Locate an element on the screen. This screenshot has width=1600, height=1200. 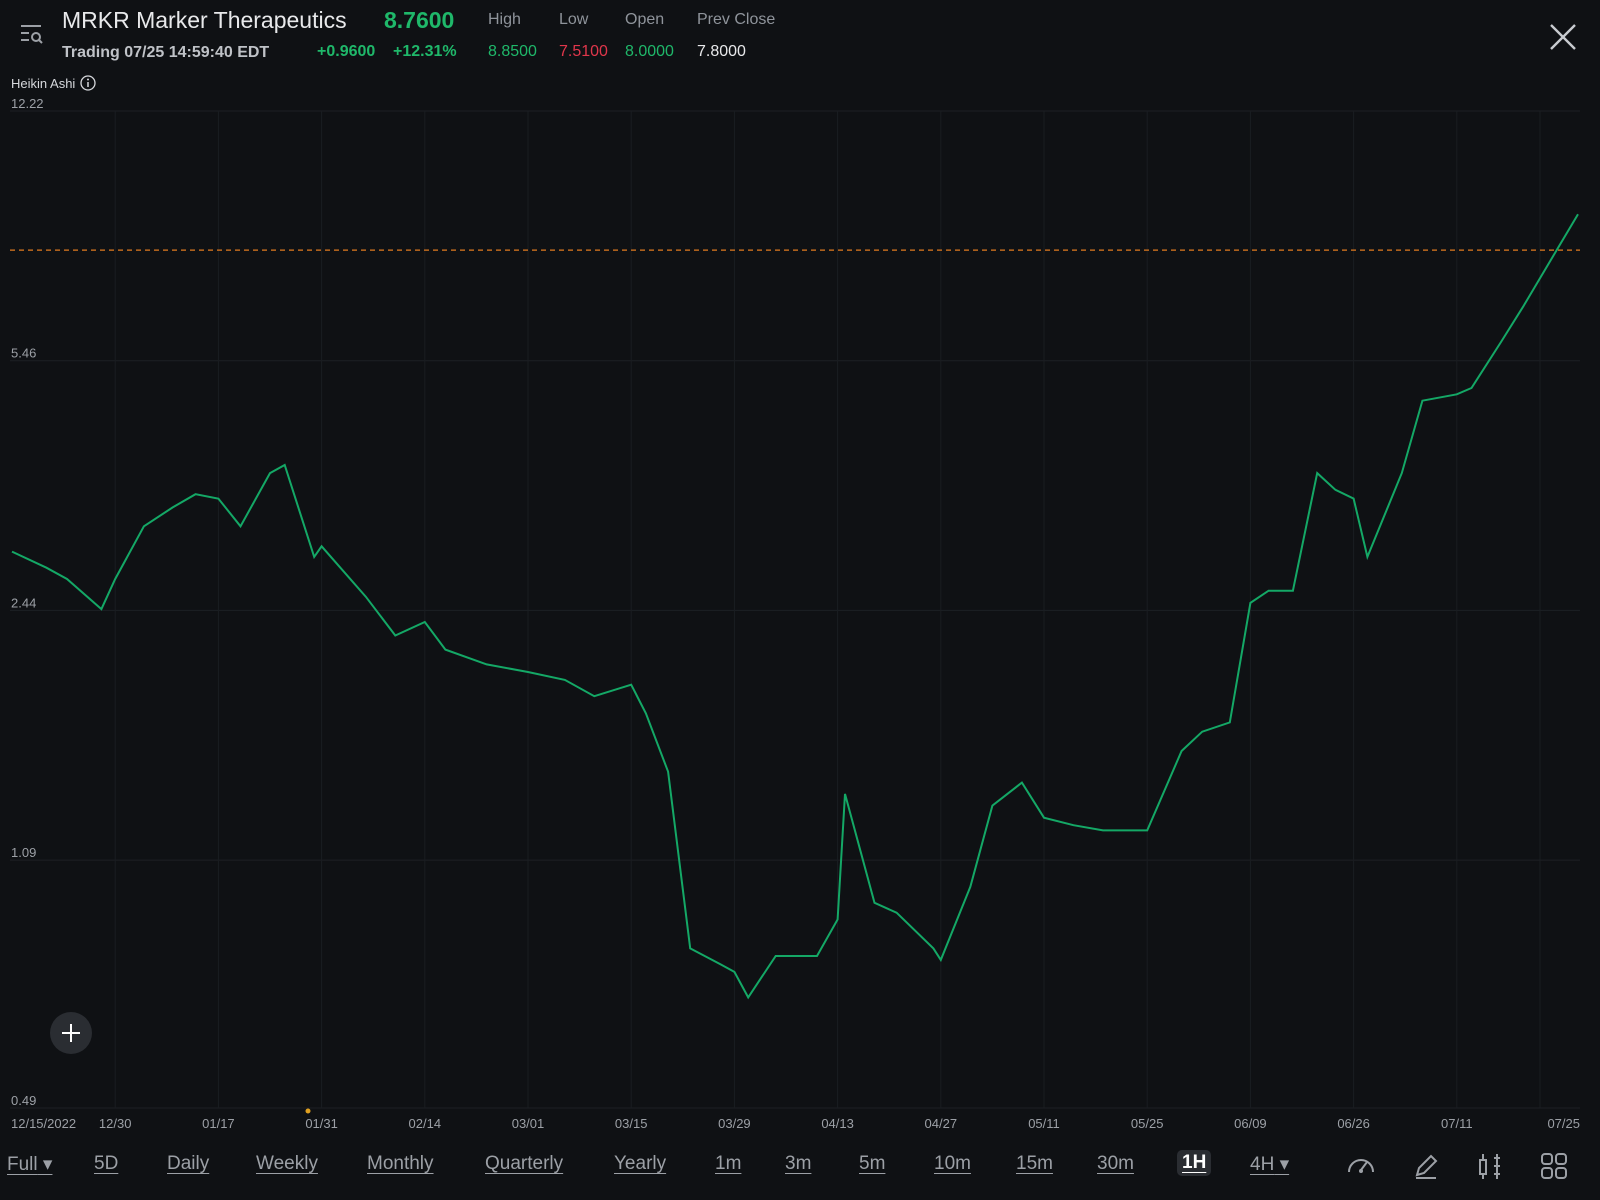
low-label: Low is located at coordinates (574, 19).